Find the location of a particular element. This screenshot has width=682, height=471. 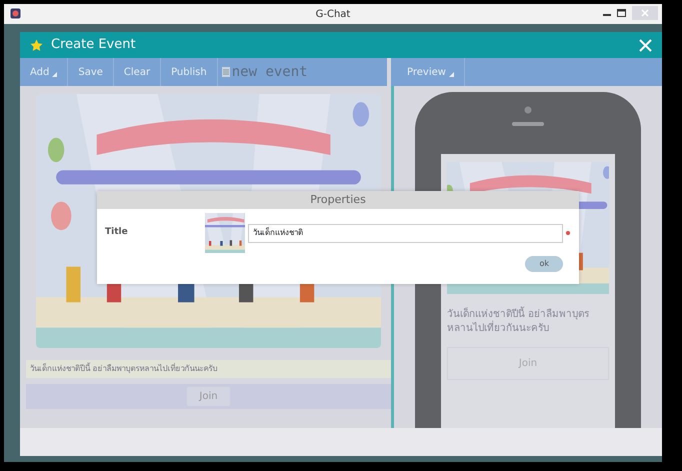

window-title: G-Chat is located at coordinates (333, 15).